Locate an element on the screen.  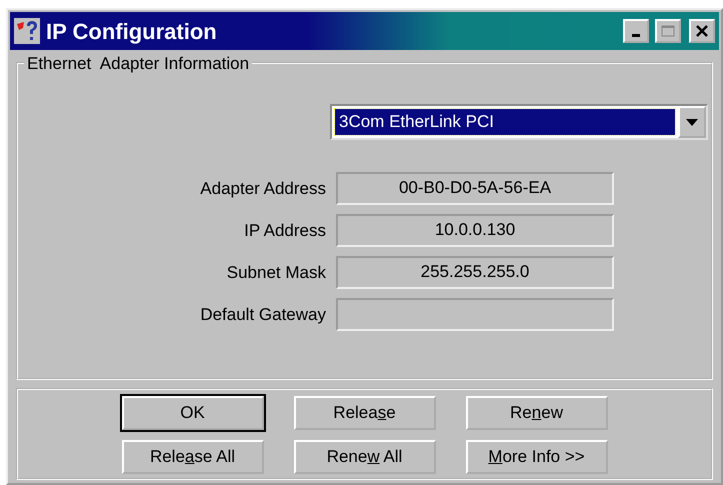
window-title: IP Configuration is located at coordinates (131, 32).